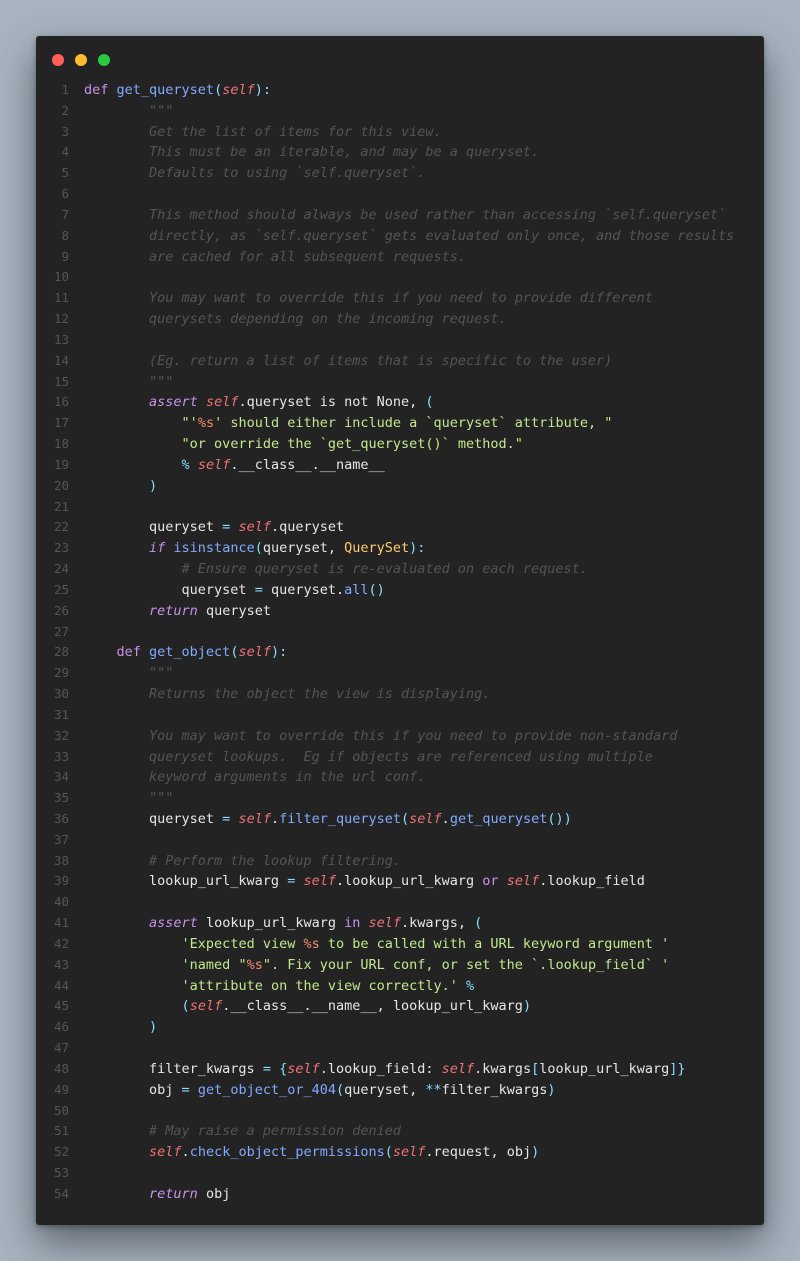 This screenshot has width=800, height=1261. What do you see at coordinates (348, 402) in the screenshot?
I see `code-token: is not` at bounding box center [348, 402].